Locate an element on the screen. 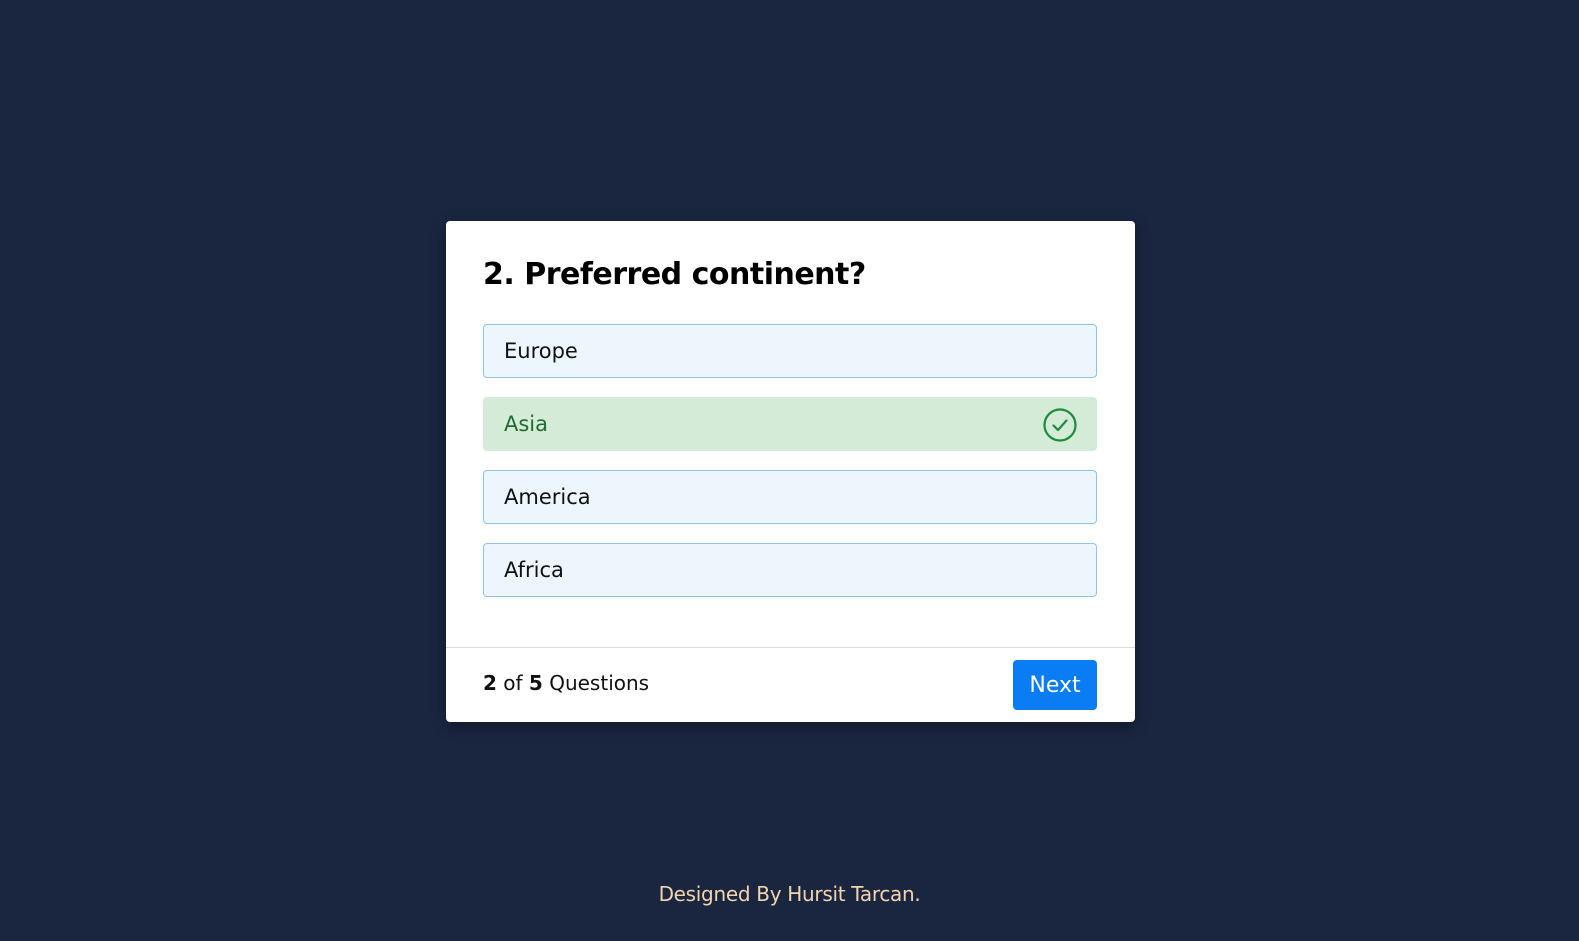 This screenshot has width=1579, height=941. options-list: Europe Asia America Africa is located at coordinates (790, 470).